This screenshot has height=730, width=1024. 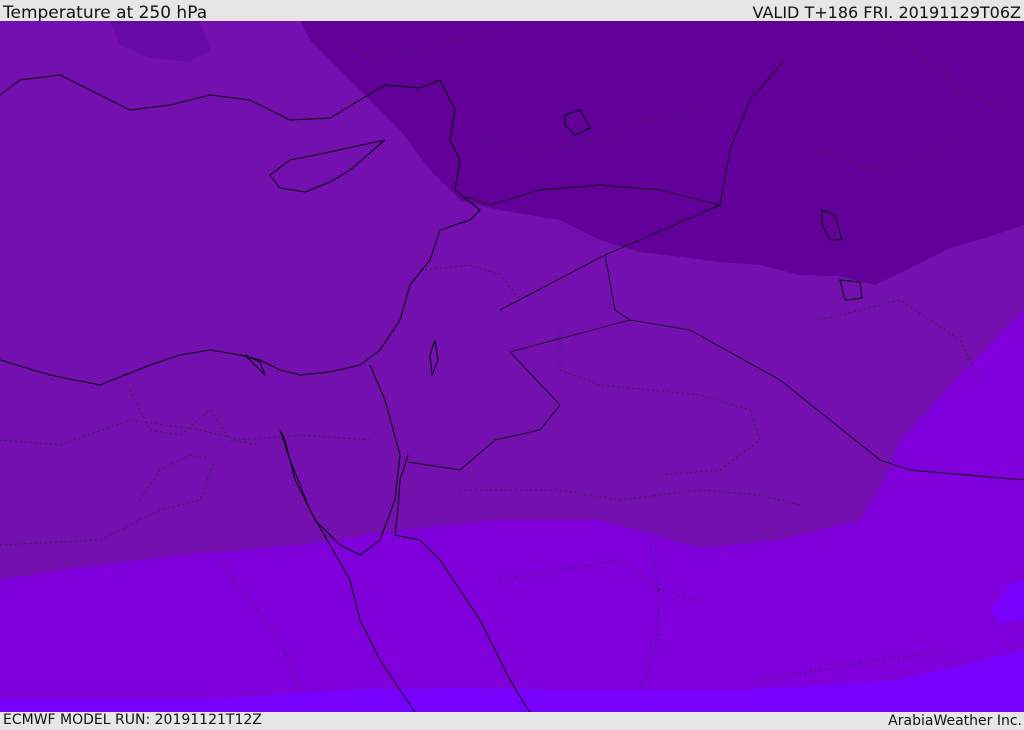 I want to click on map-title: Temperature at 250 hPa, so click(x=105, y=13).